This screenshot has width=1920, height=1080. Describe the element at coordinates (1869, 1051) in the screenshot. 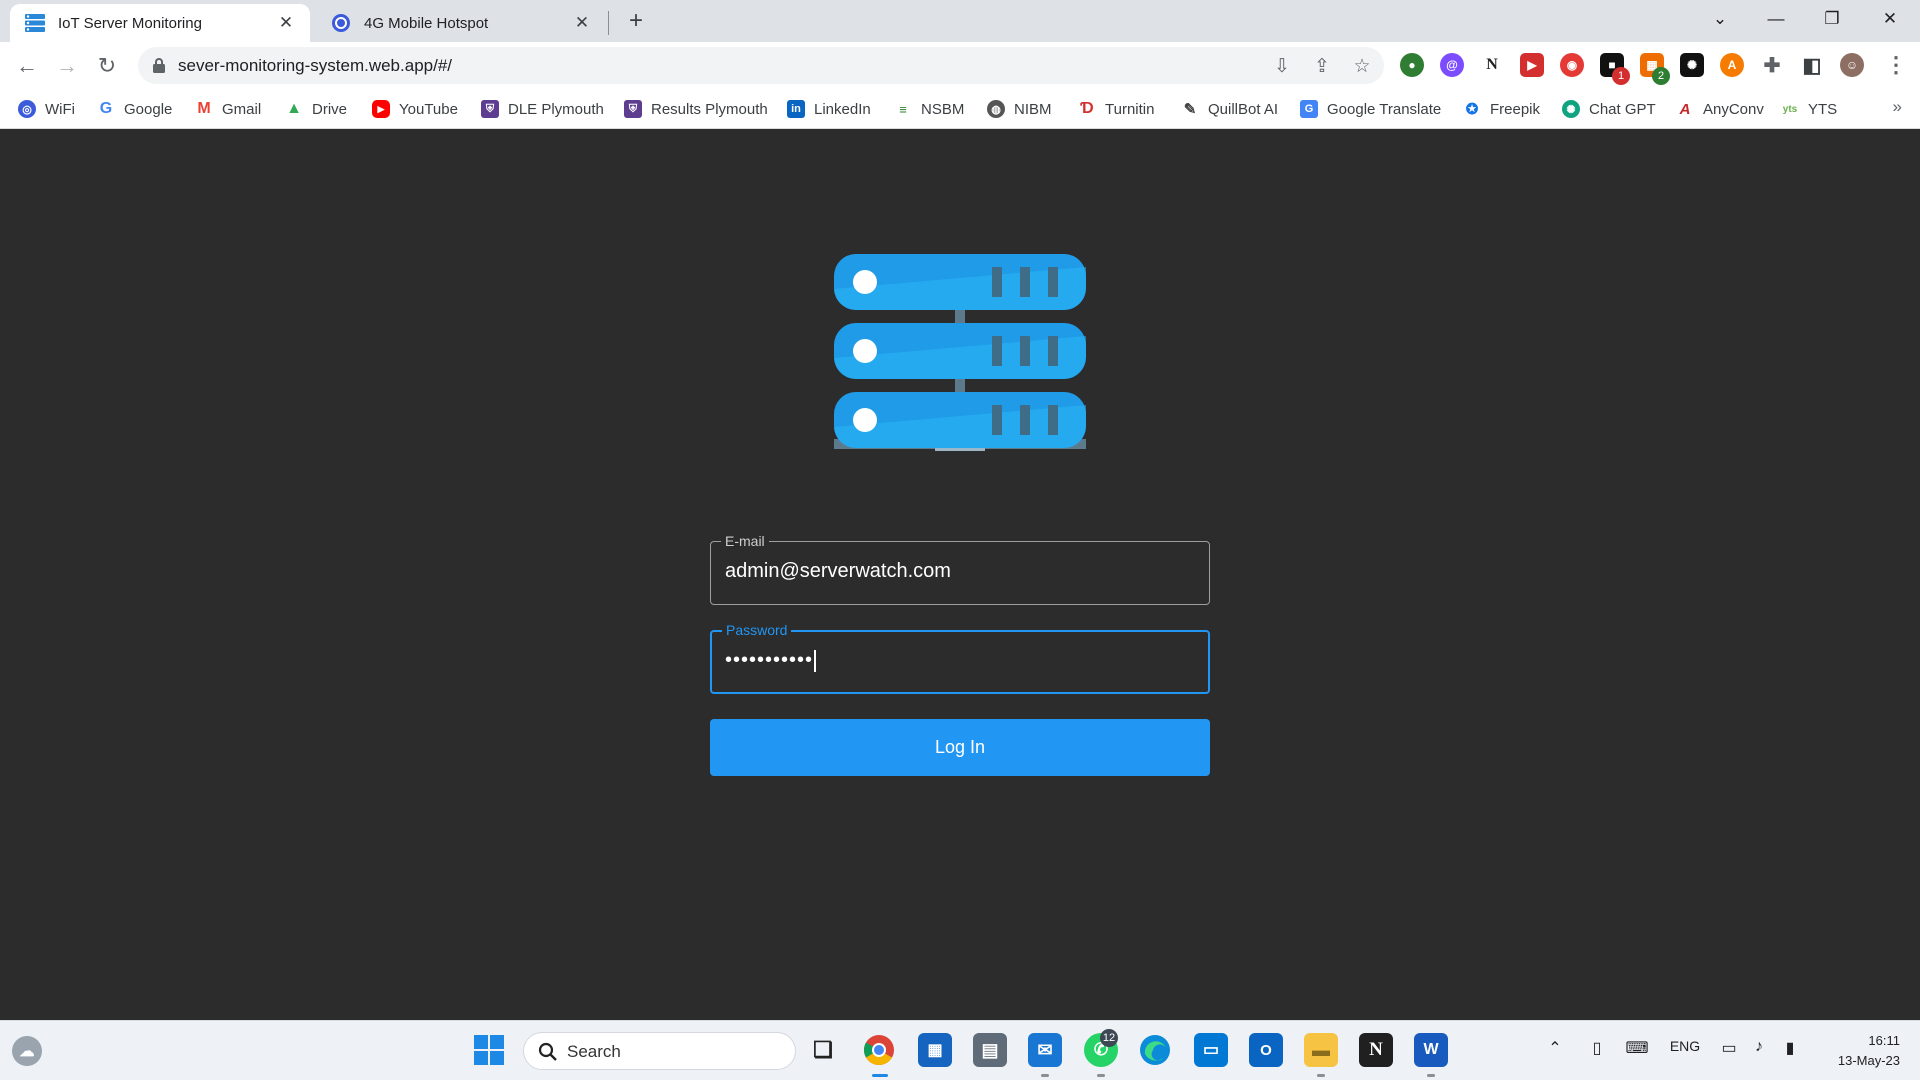

I see `system-clock: 16:11 13-May-23` at that location.